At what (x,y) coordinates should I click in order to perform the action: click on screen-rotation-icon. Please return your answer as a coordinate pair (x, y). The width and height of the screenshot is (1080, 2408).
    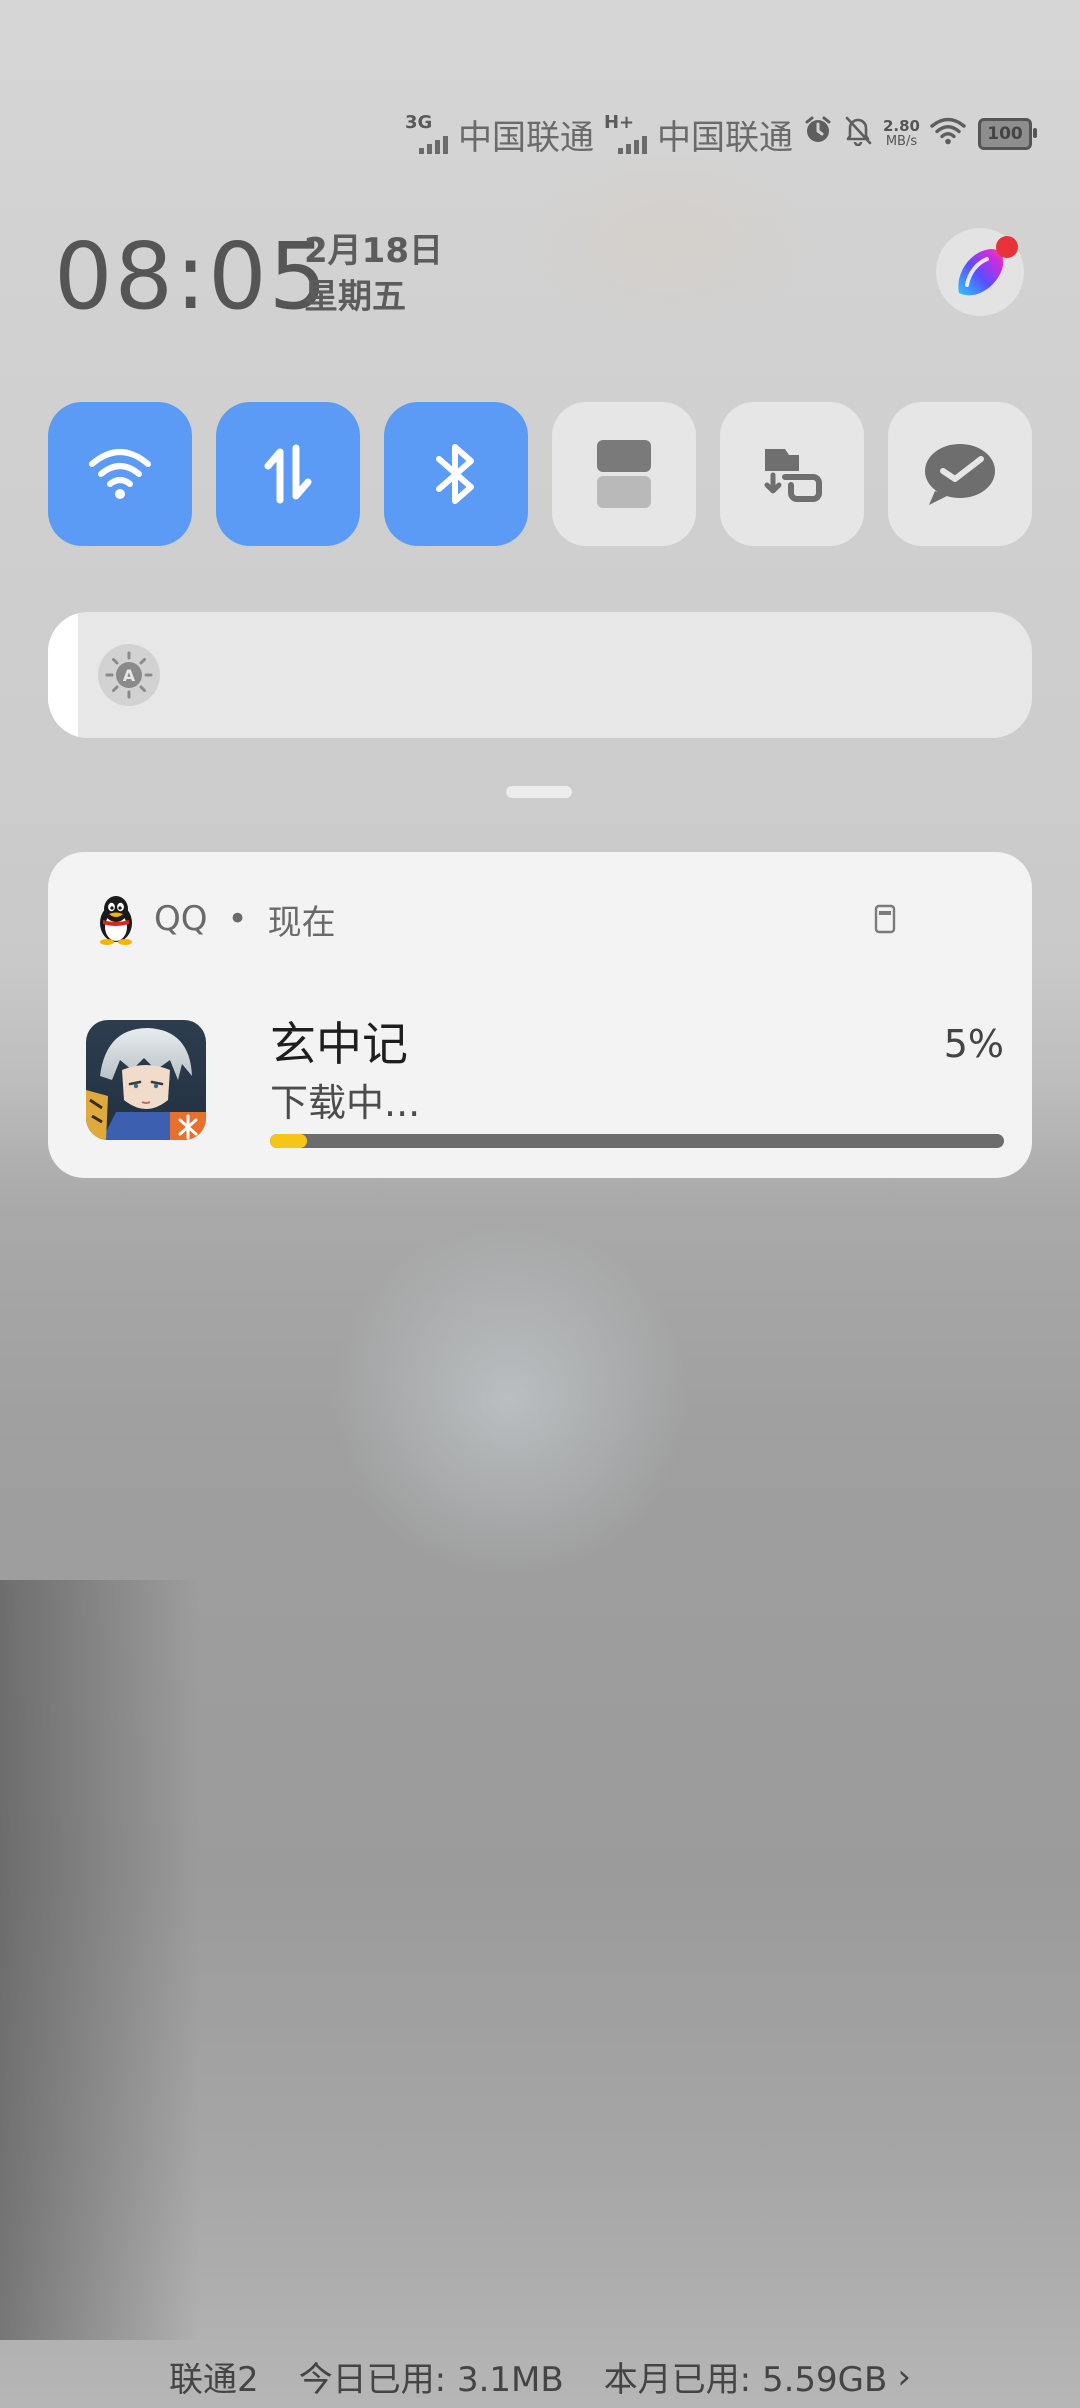
    Looking at the image, I should click on (793, 475).